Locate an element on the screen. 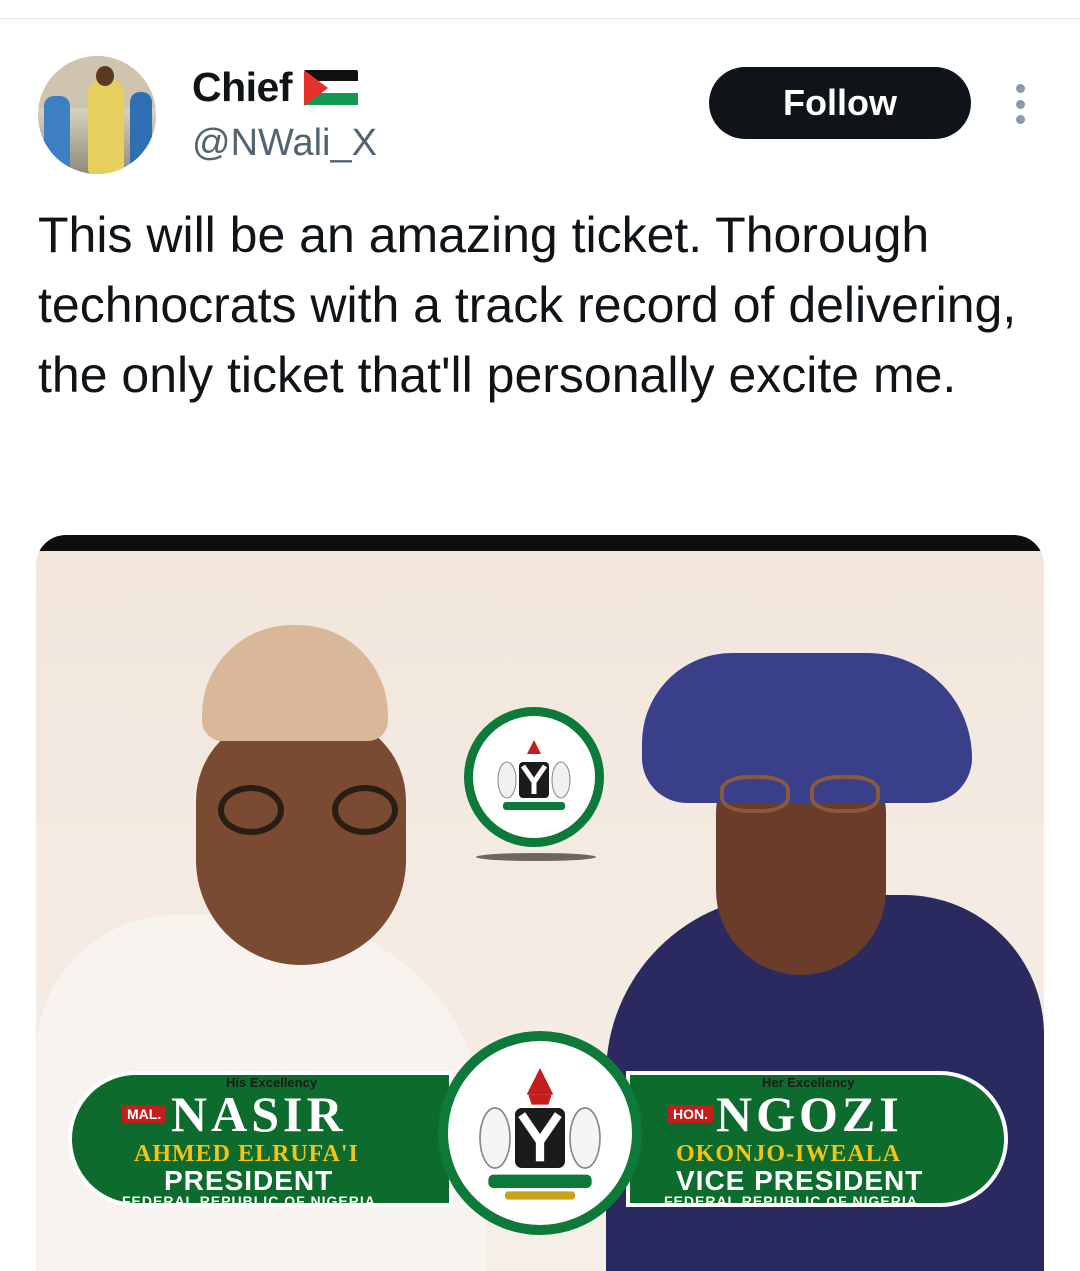  man-portrait is located at coordinates (301, 840).